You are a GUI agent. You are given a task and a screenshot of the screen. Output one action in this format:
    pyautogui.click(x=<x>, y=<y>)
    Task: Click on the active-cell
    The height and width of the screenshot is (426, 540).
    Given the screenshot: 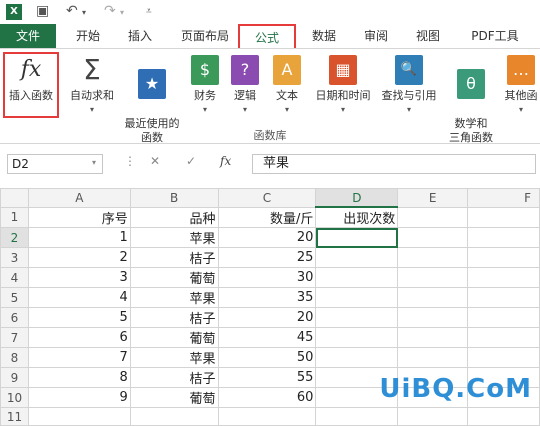 What is the action you would take?
    pyautogui.click(x=357, y=237)
    